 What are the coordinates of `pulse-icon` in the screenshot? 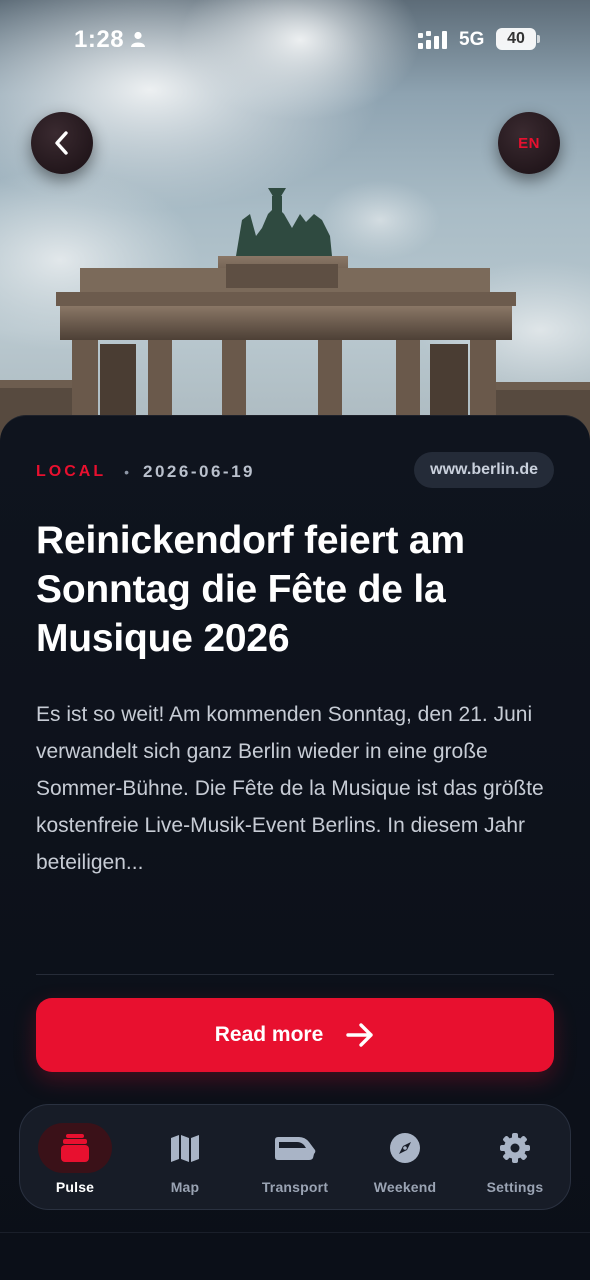 It's located at (75, 1148).